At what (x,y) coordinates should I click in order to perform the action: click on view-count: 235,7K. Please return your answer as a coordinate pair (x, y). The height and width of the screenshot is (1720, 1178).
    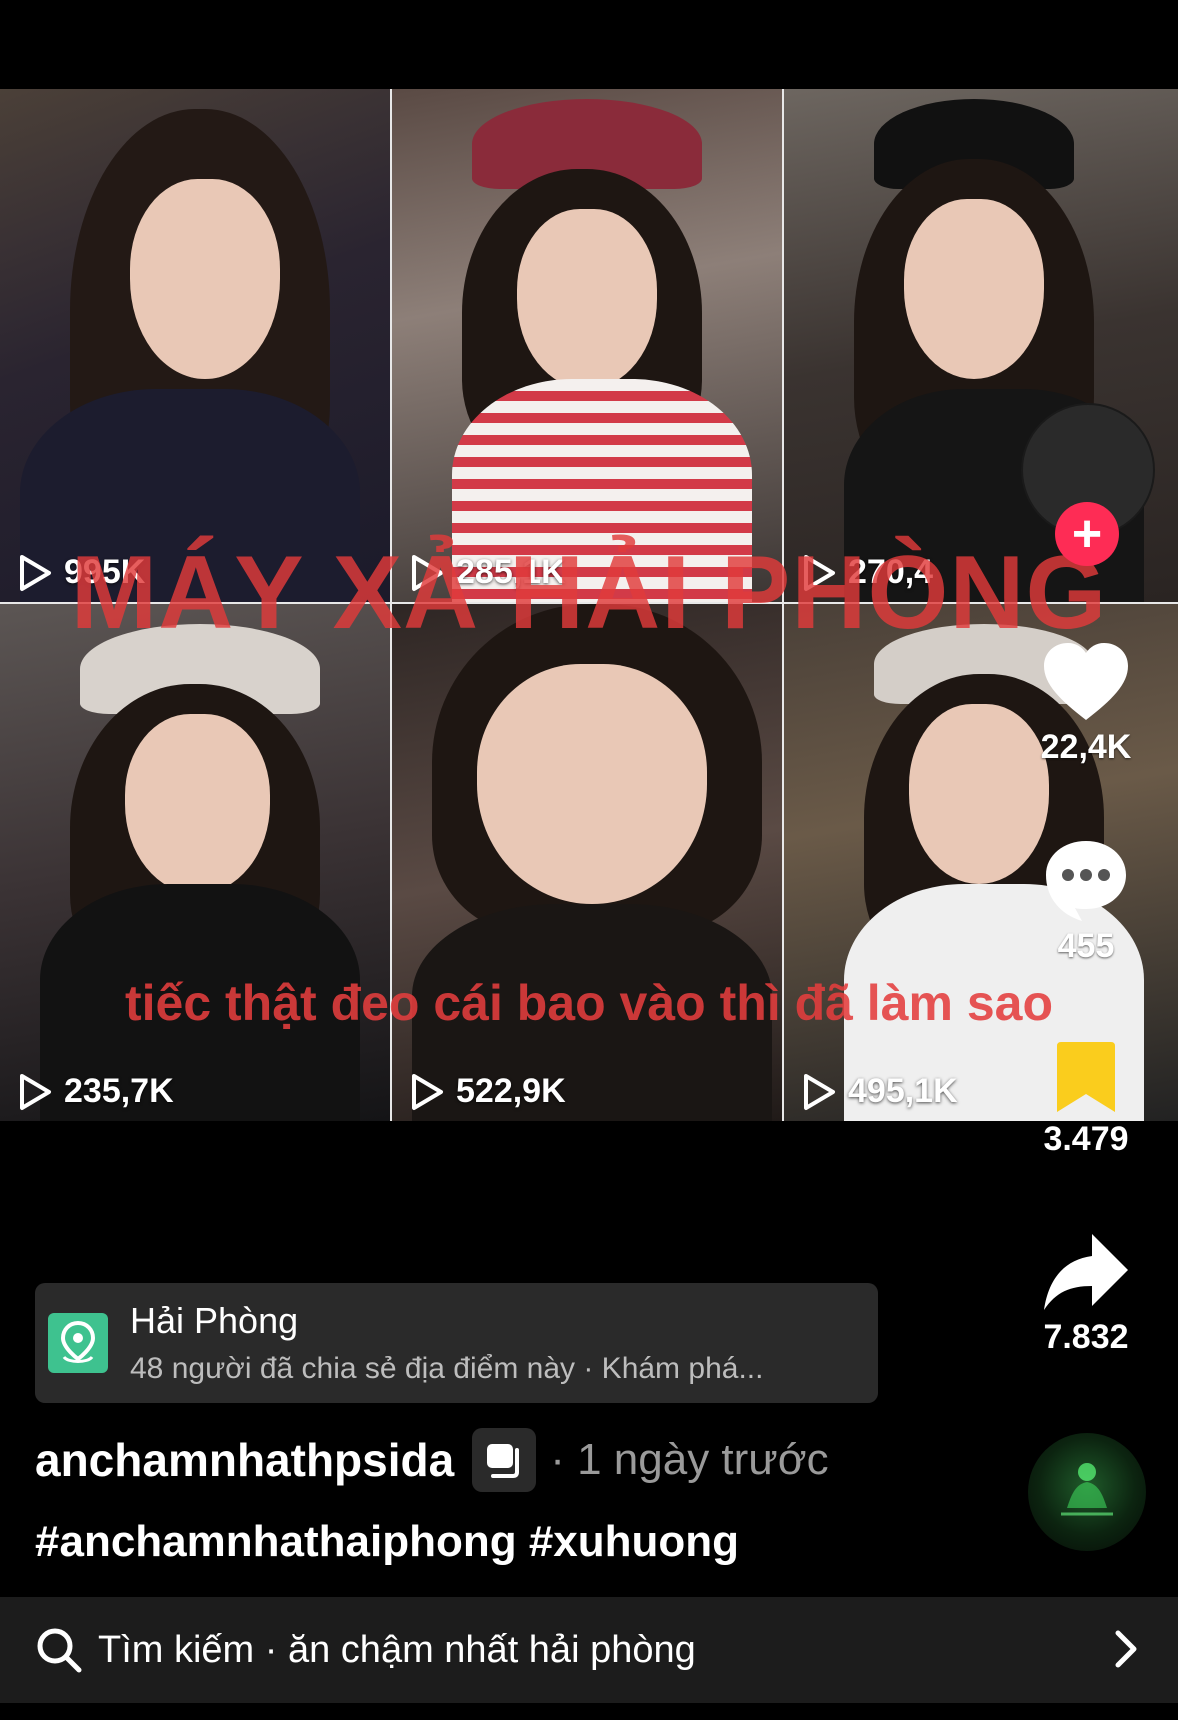
    Looking at the image, I should click on (96, 1091).